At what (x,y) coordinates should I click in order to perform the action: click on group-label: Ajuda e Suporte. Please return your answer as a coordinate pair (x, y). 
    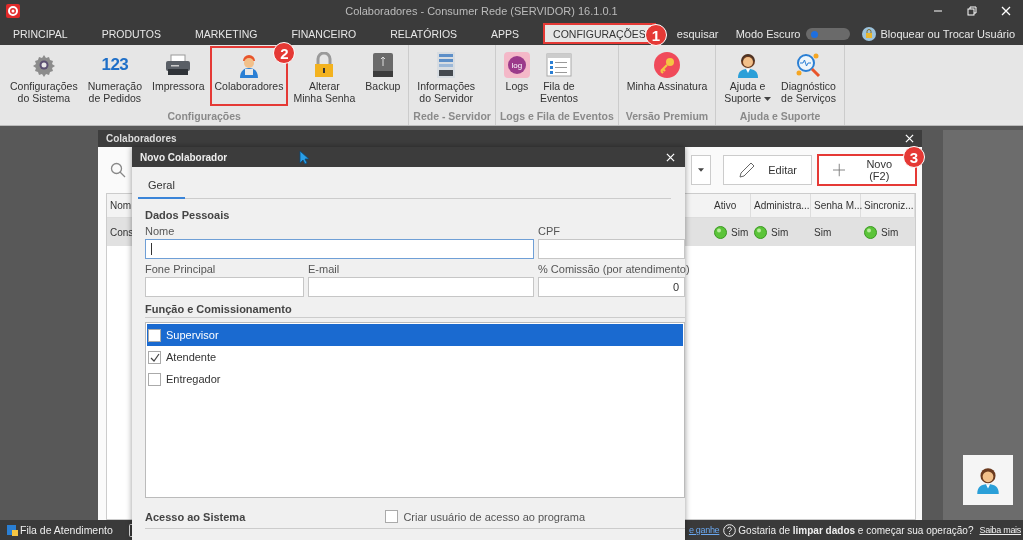
    Looking at the image, I should click on (780, 117).